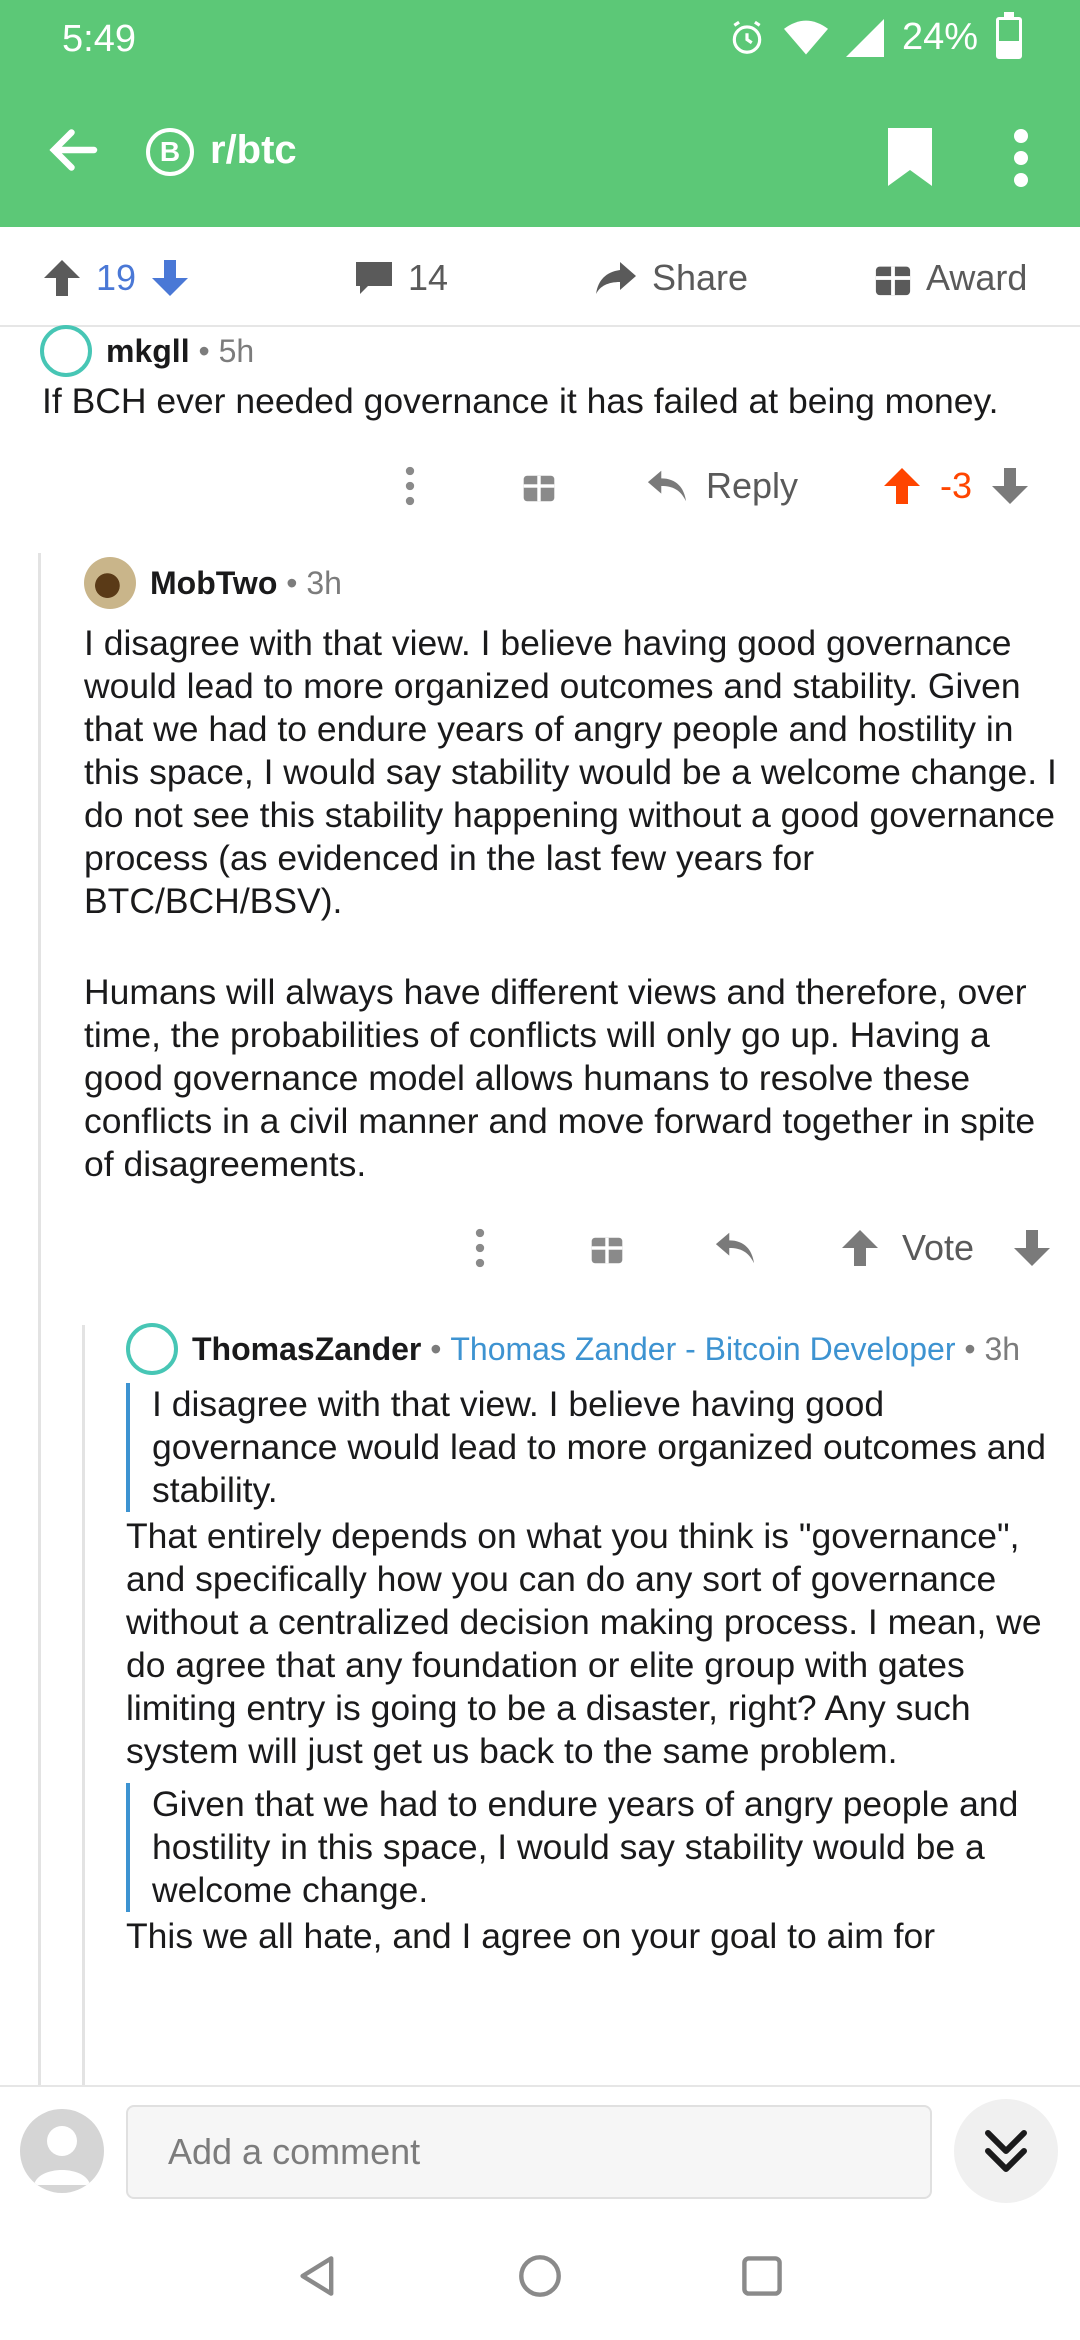 The height and width of the screenshot is (2340, 1080). I want to click on comment-actions: Reply -3, so click(715, 486).